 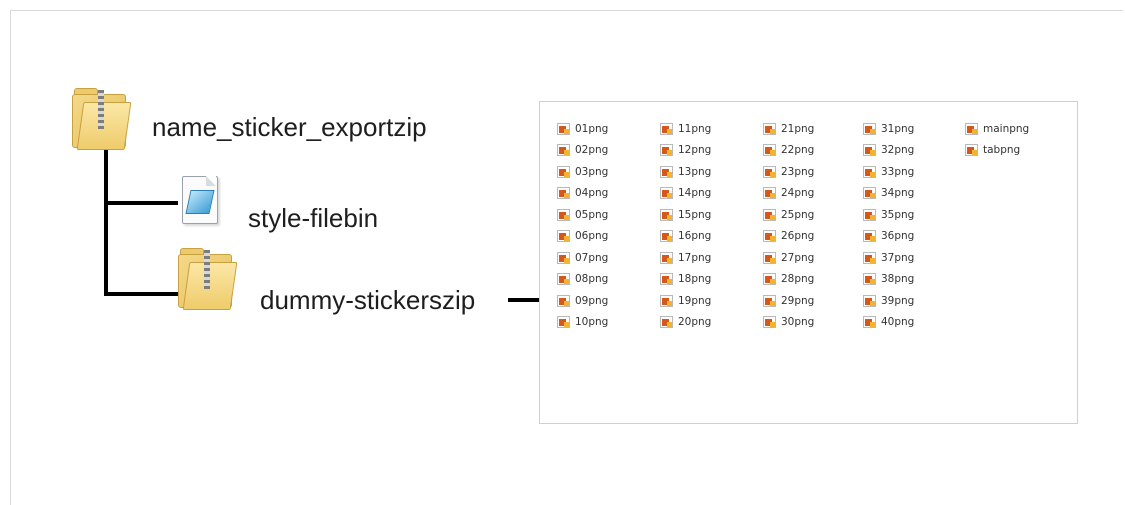 What do you see at coordinates (898, 128) in the screenshot?
I see `file-name: 31png` at bounding box center [898, 128].